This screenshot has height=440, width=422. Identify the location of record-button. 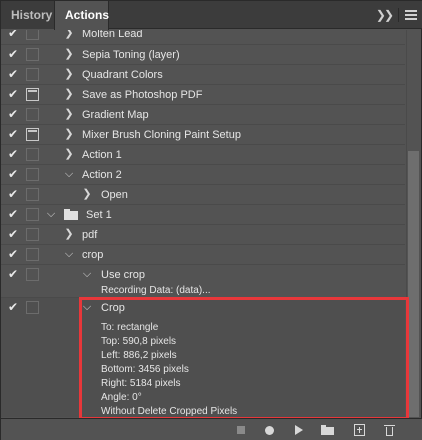
(269, 430).